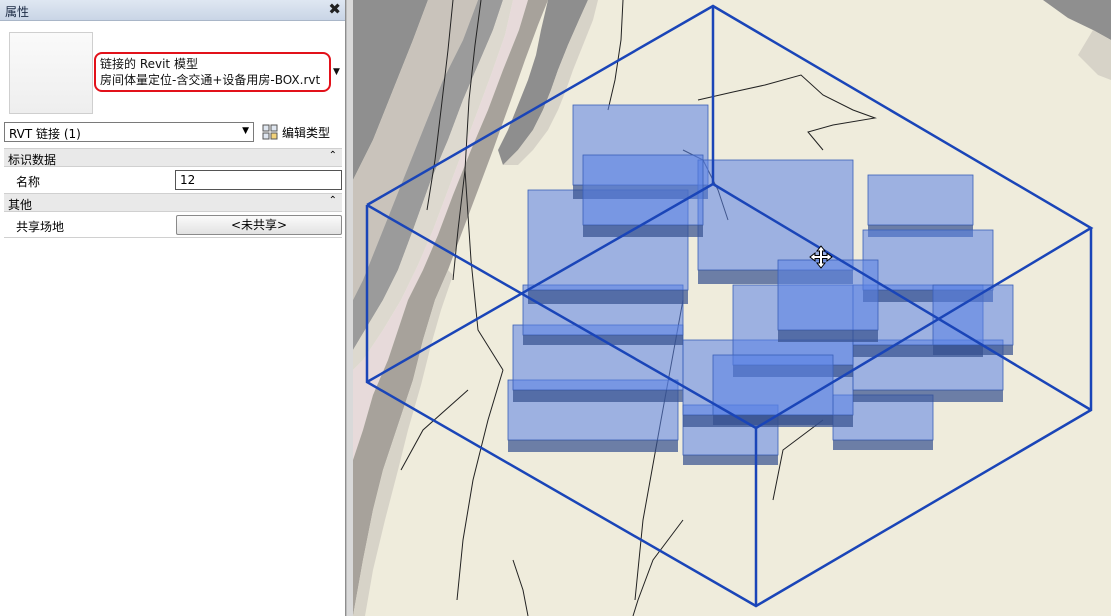  Describe the element at coordinates (258, 180) in the screenshot. I see `name-field: 12` at that location.